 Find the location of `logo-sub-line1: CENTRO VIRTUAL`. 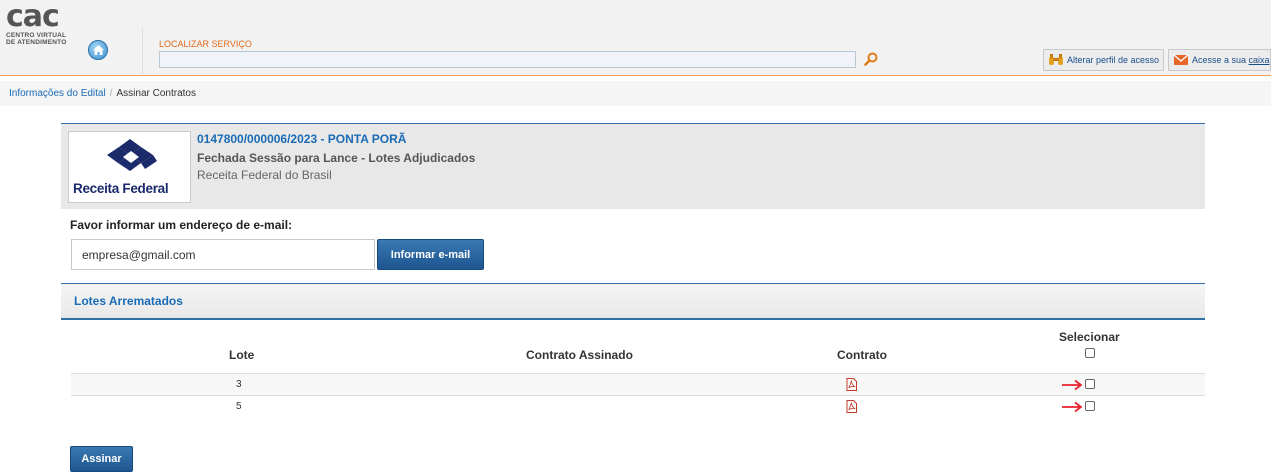

logo-sub-line1: CENTRO VIRTUAL is located at coordinates (36, 35).